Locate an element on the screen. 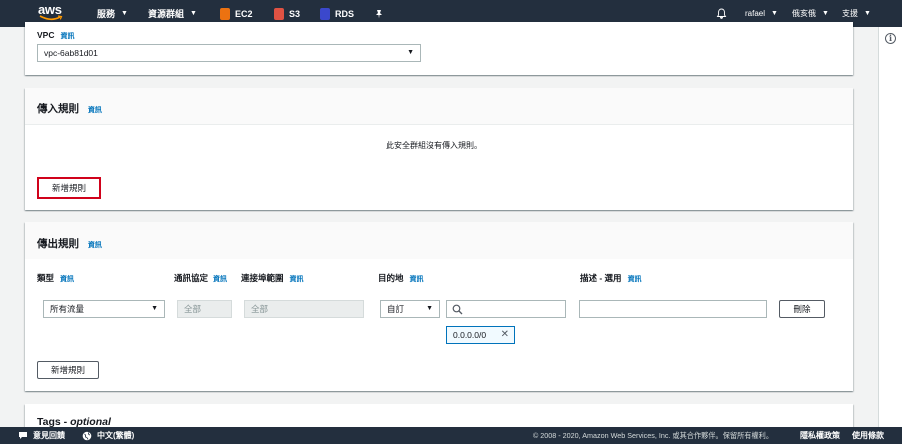 The width and height of the screenshot is (902, 444). outbound-rules-title: 傳出規則 資訊 is located at coordinates (69, 243).